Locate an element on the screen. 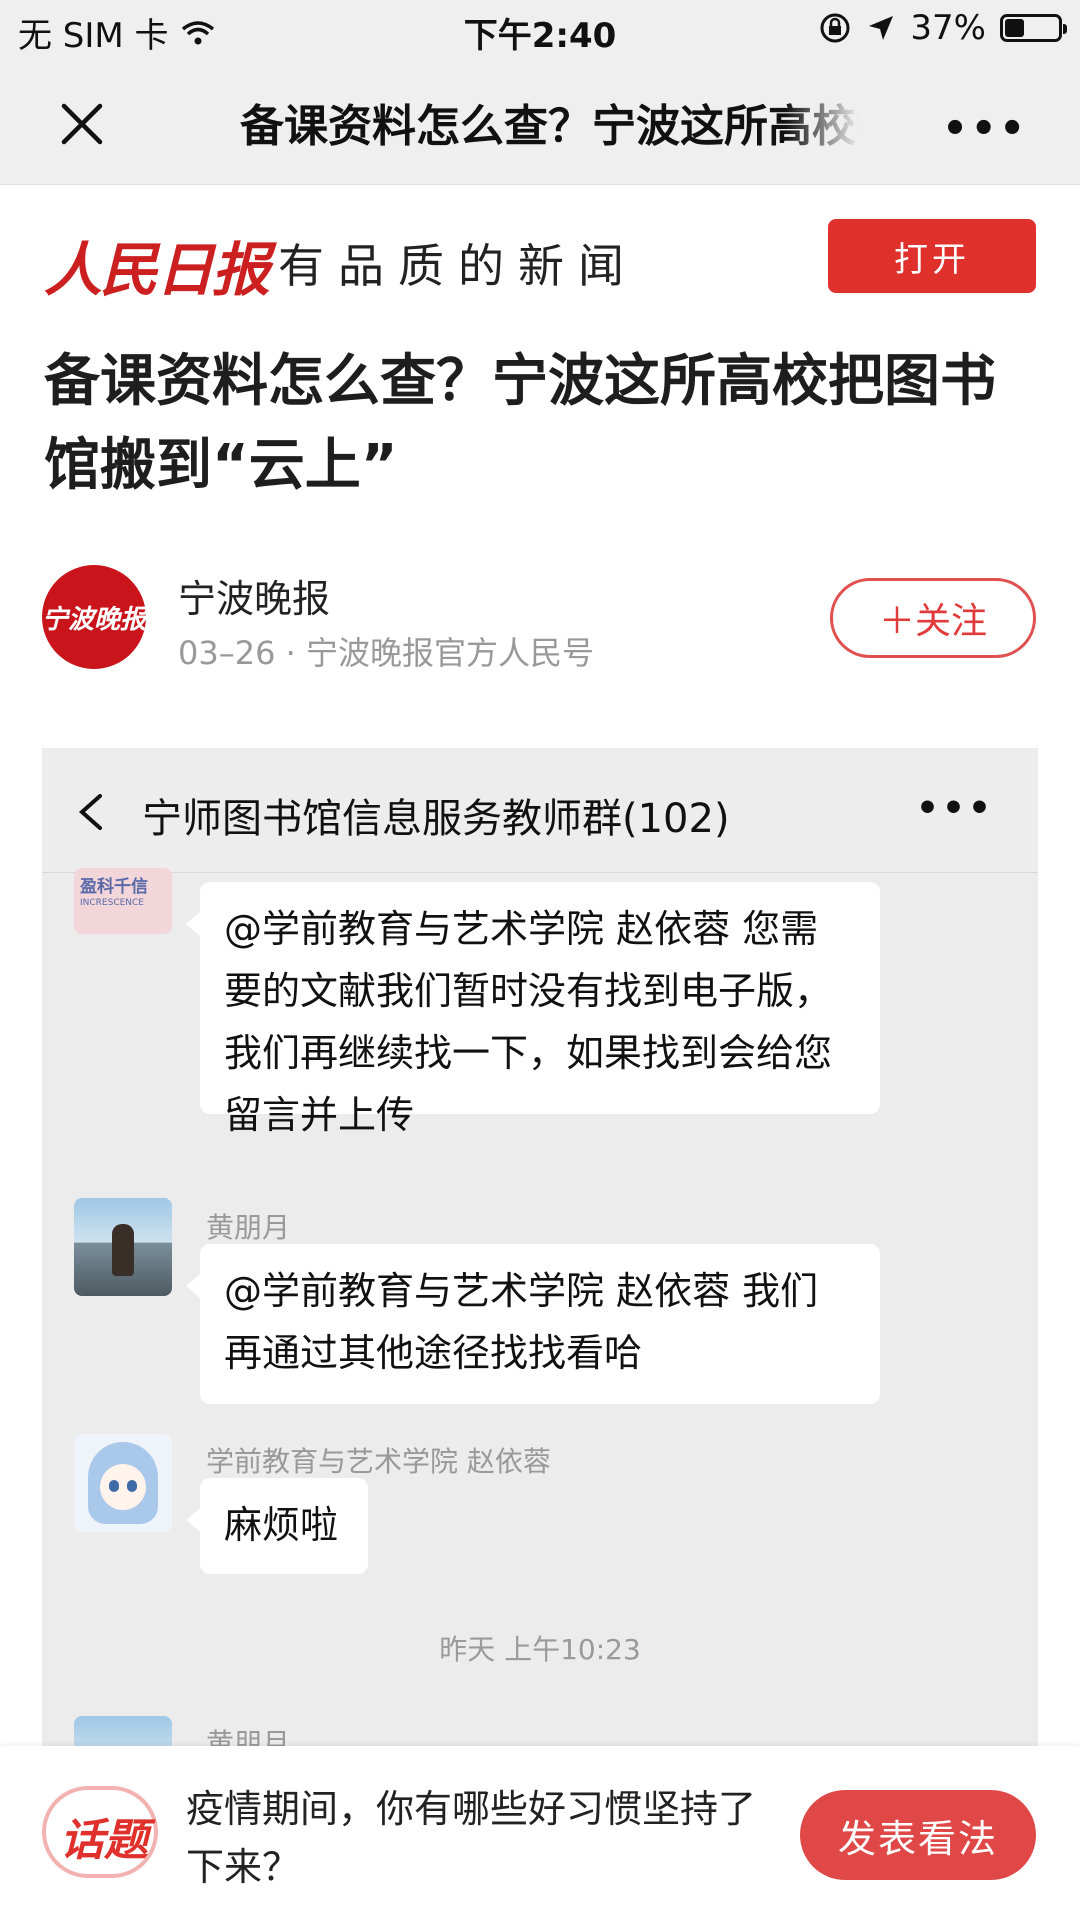 This screenshot has height=1921, width=1080. battery-icon is located at coordinates (1033, 28).